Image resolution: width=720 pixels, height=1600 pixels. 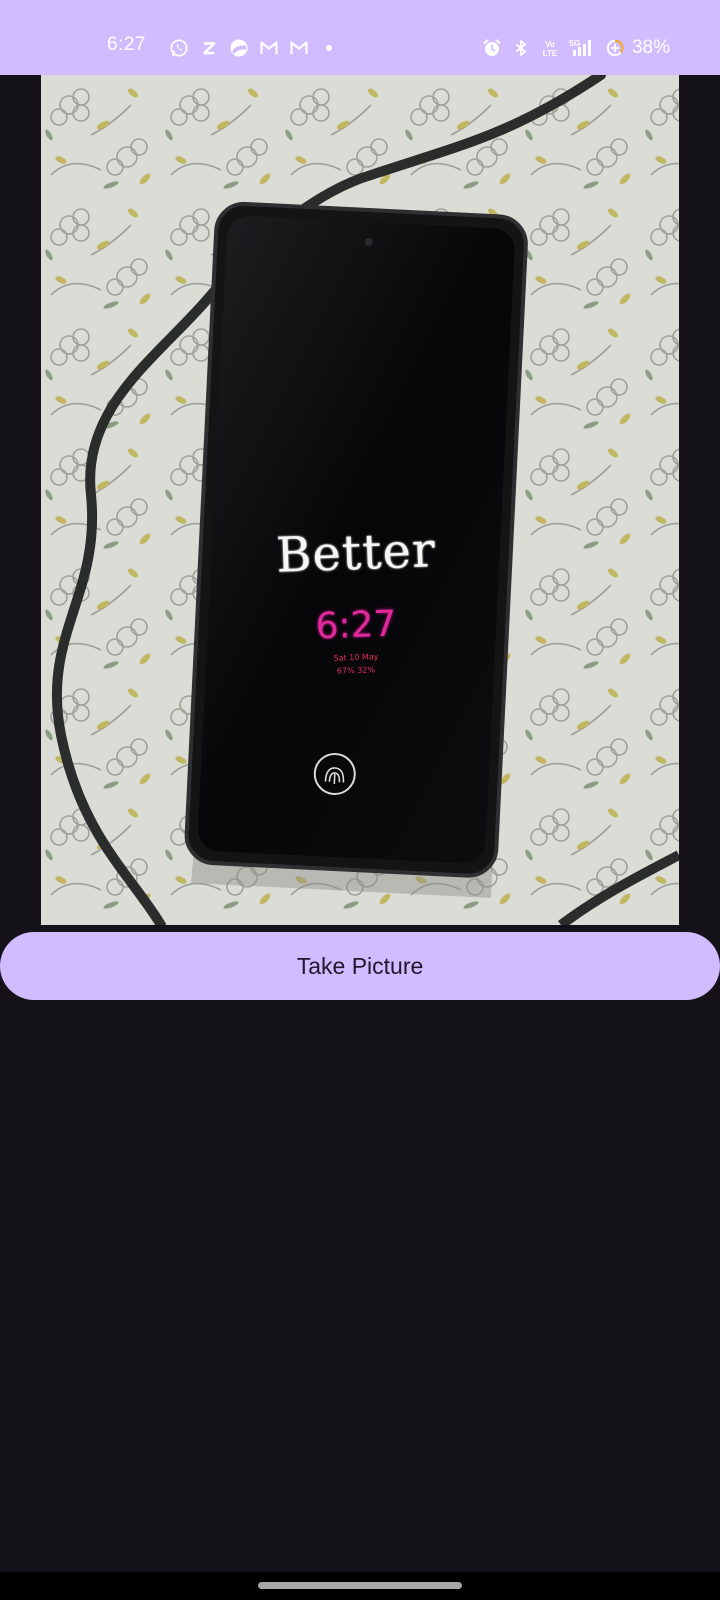 What do you see at coordinates (208, 48) in the screenshot?
I see `zomato-icon` at bounding box center [208, 48].